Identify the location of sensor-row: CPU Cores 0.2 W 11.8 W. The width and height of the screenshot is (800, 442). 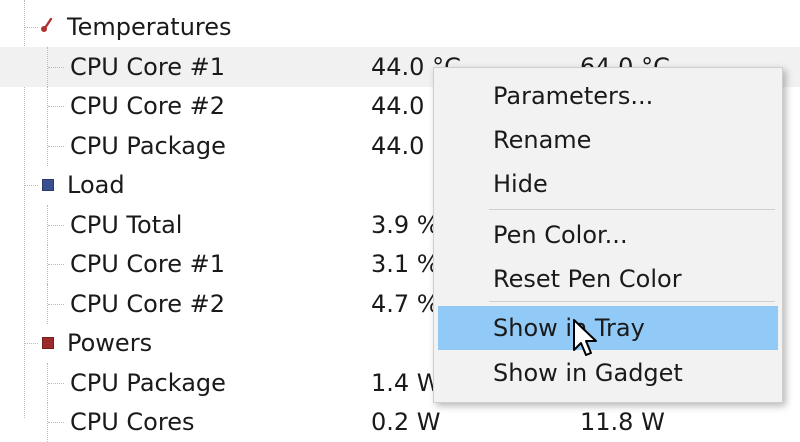
(400, 422).